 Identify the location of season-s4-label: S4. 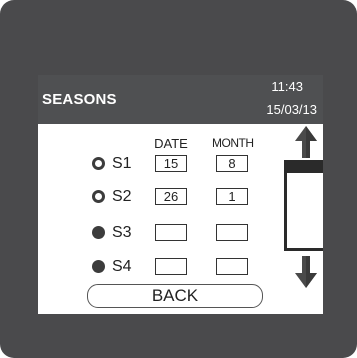
(122, 266).